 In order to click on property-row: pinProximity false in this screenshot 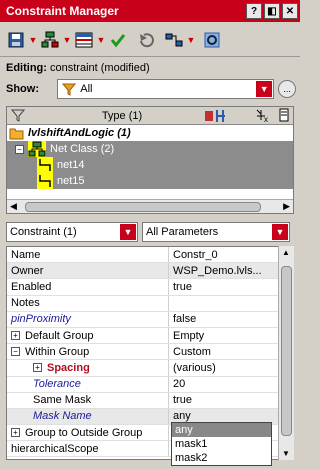, I will do `click(150, 319)`.